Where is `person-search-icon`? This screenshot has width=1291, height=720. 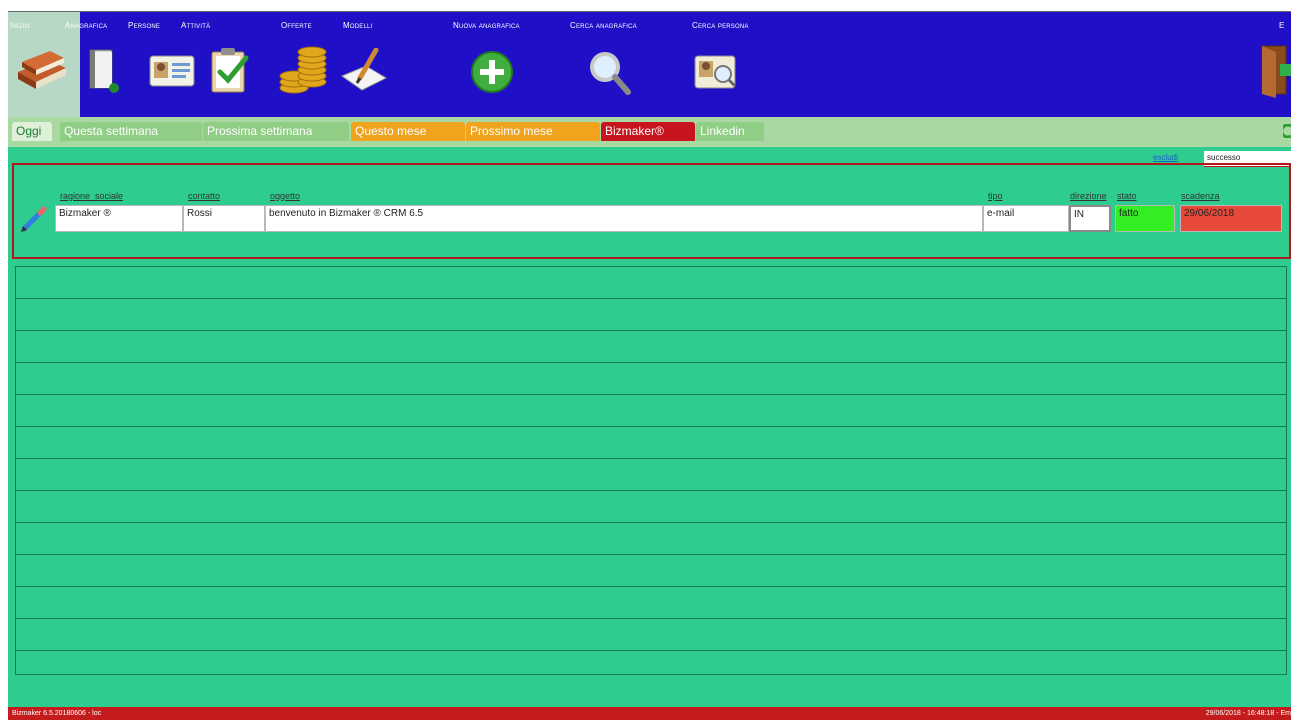 person-search-icon is located at coordinates (716, 73).